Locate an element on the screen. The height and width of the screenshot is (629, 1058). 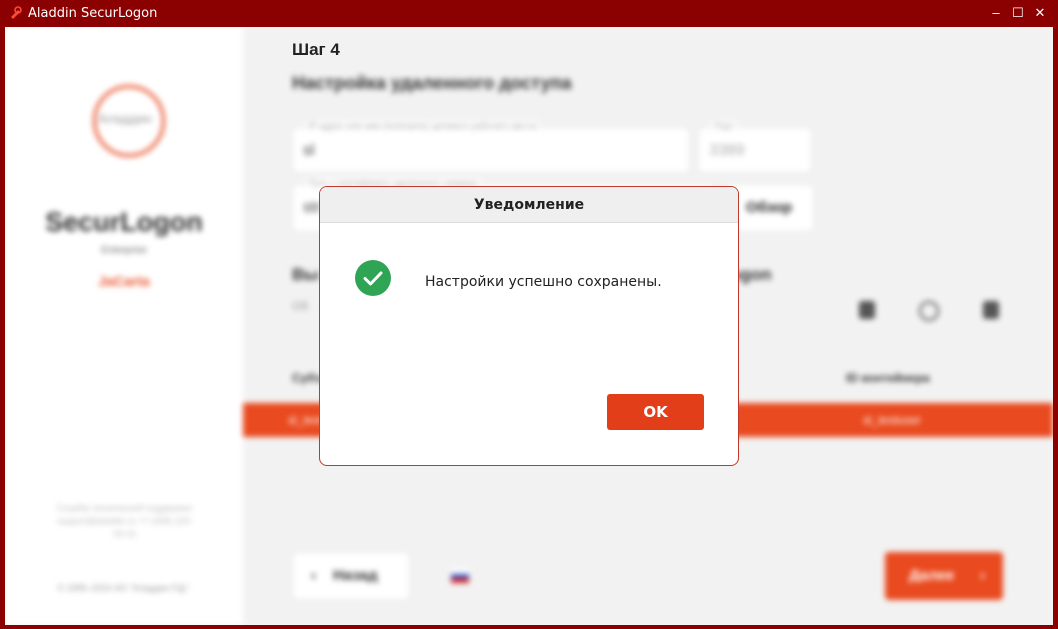
port-field-value: 3389 is located at coordinates (727, 150).